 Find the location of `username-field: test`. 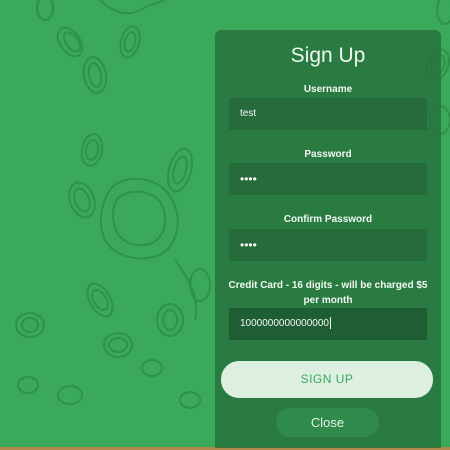

username-field: test is located at coordinates (328, 114).